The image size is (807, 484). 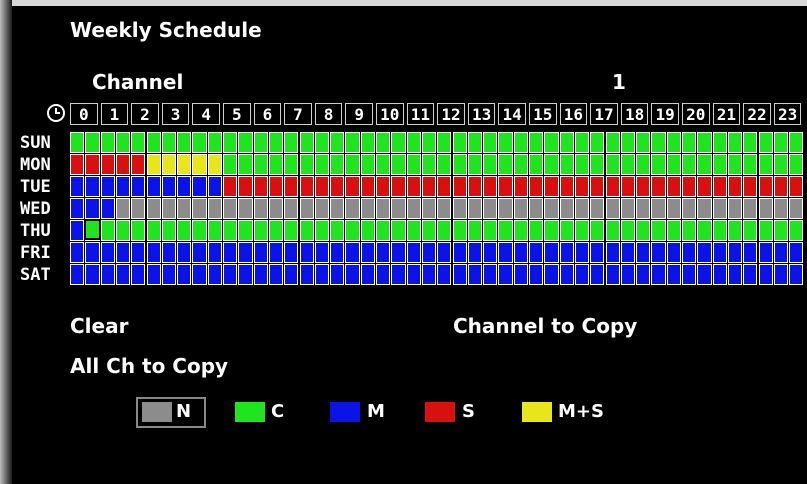 I want to click on channel-value: 1, so click(x=619, y=82).